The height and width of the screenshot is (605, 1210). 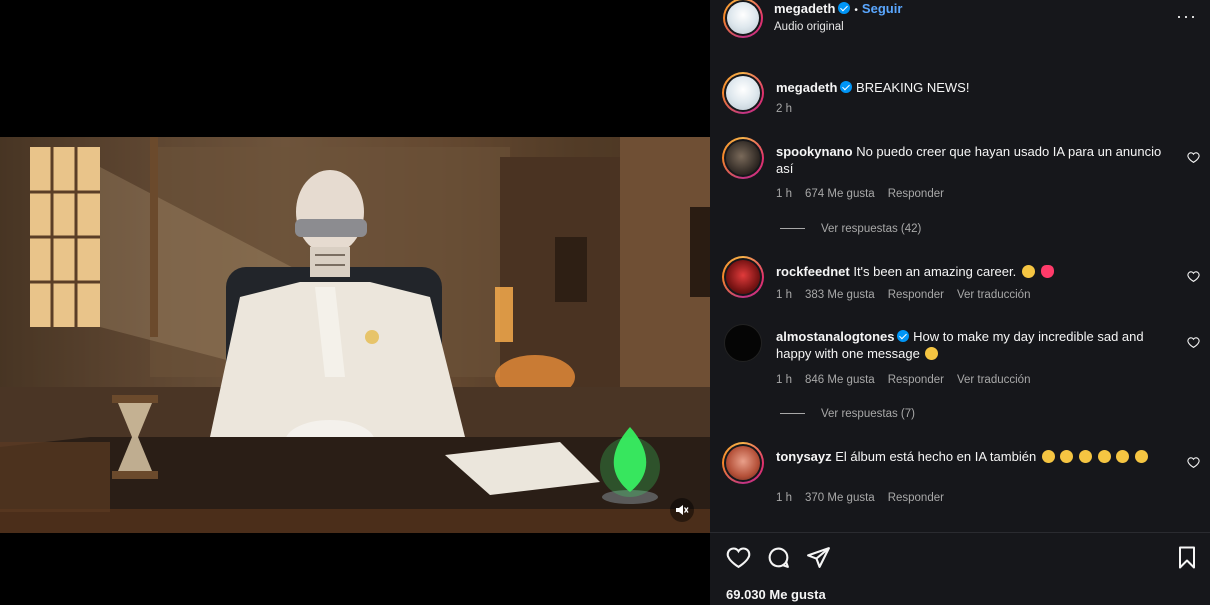 I want to click on comment-username: almostanalogtones, so click(x=835, y=336).